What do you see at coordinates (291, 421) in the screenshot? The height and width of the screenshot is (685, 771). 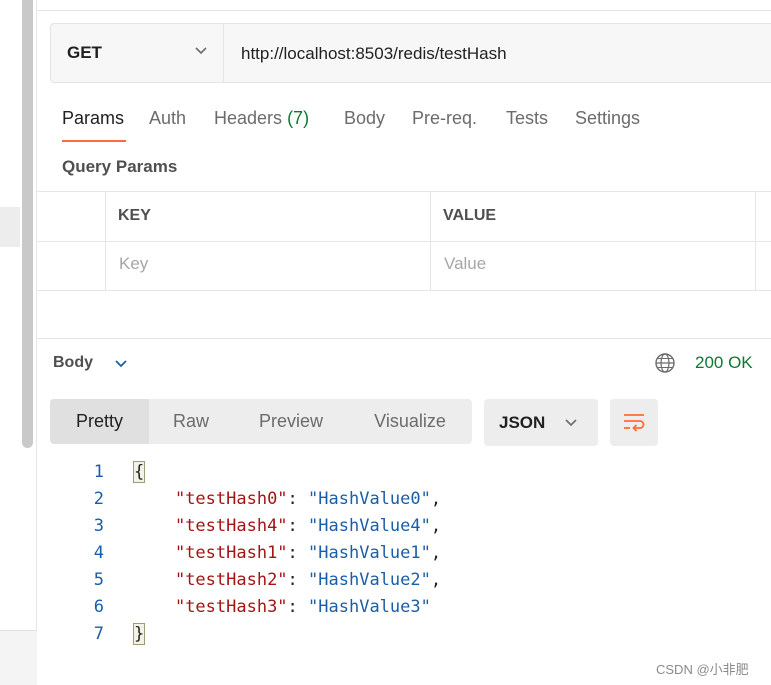 I see `view-tab-preview: Preview` at bounding box center [291, 421].